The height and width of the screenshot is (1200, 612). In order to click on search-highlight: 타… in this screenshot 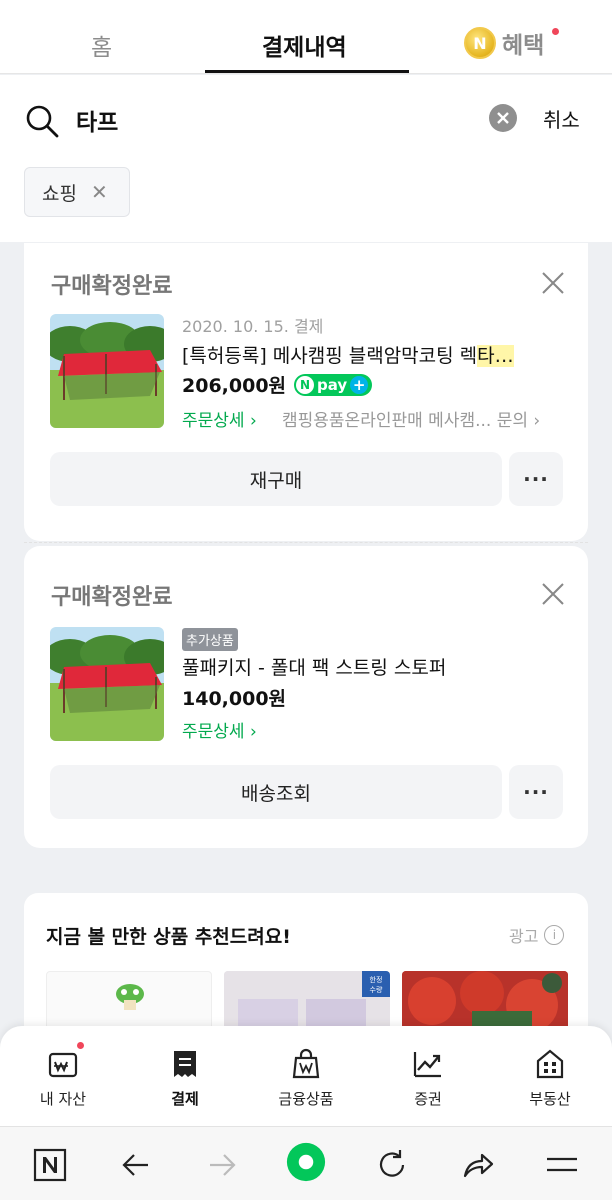, I will do `click(495, 356)`.